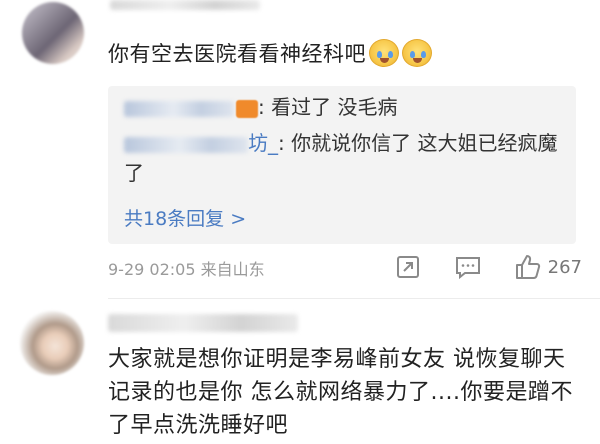 This screenshot has height=444, width=600. What do you see at coordinates (201, 143) in the screenshot?
I see `reply-username: 坊_` at bounding box center [201, 143].